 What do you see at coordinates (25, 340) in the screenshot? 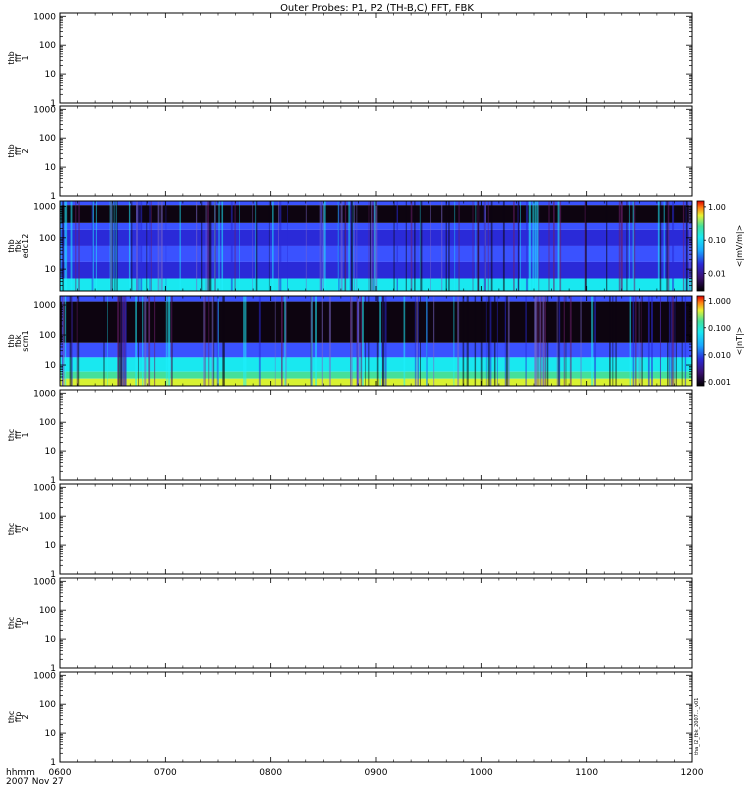
I see `panel-ylabel: scm1` at bounding box center [25, 340].